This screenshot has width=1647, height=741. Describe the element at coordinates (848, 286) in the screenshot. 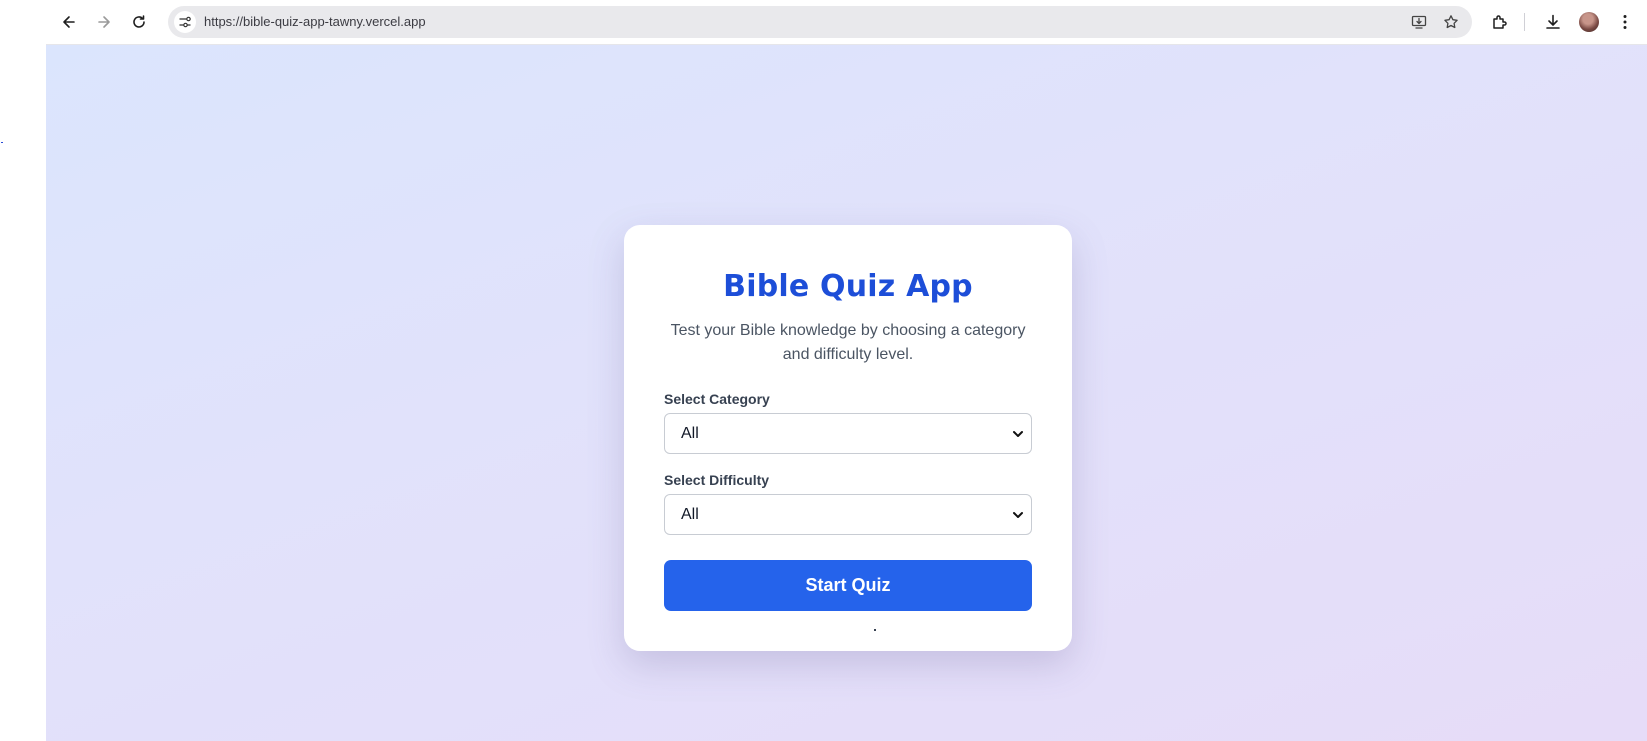

I see `page-title: Bible Quiz App` at that location.